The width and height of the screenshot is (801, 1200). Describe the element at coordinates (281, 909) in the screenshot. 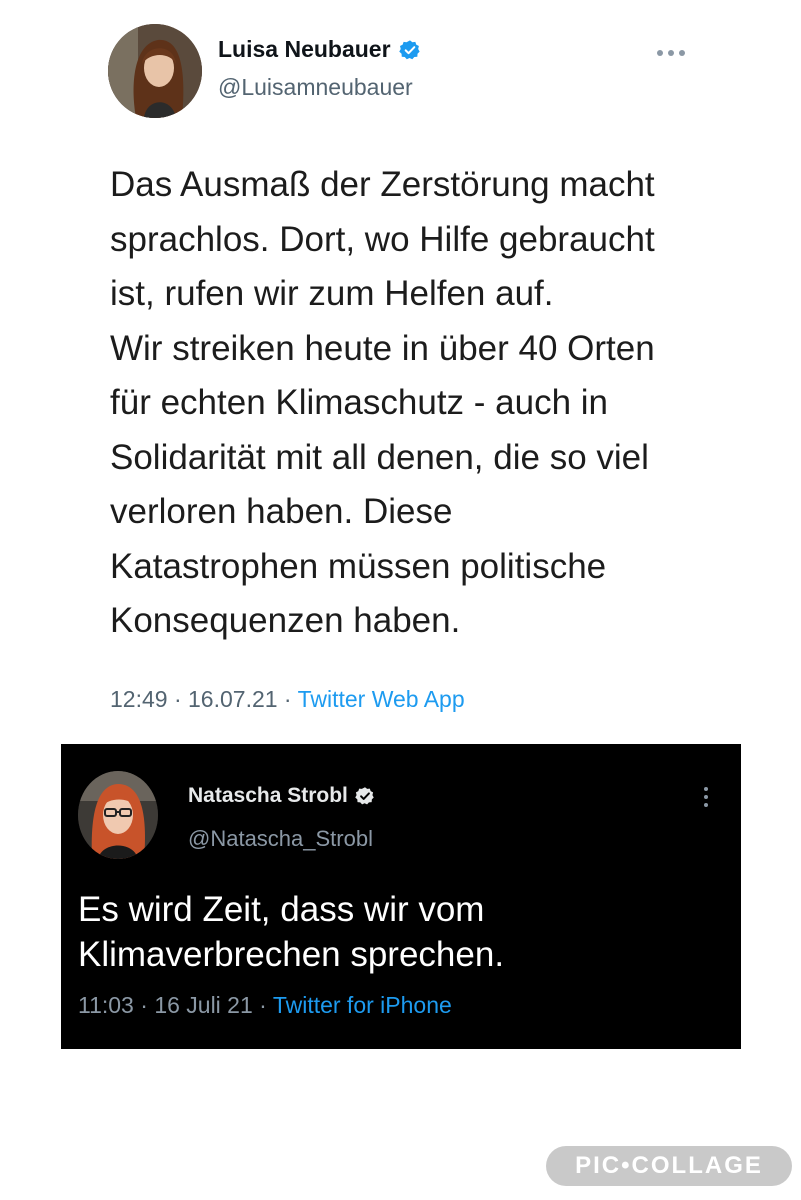

I see `tweet-text-line: Es wird Zeit, dass wir vom` at that location.